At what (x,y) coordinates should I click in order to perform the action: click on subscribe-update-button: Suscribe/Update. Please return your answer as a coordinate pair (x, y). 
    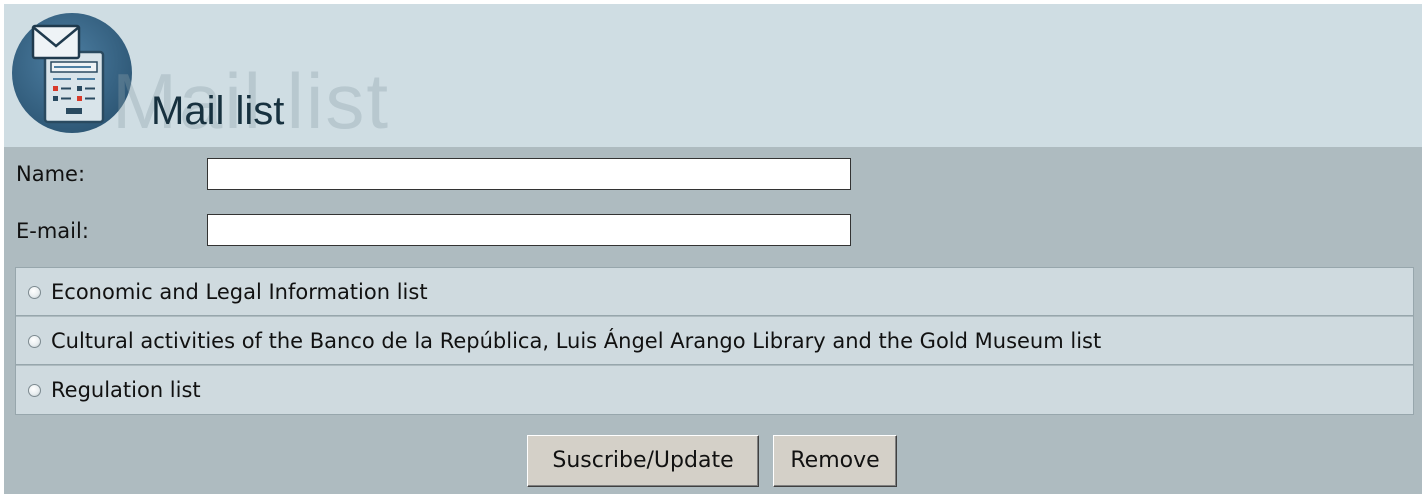
    Looking at the image, I should click on (643, 461).